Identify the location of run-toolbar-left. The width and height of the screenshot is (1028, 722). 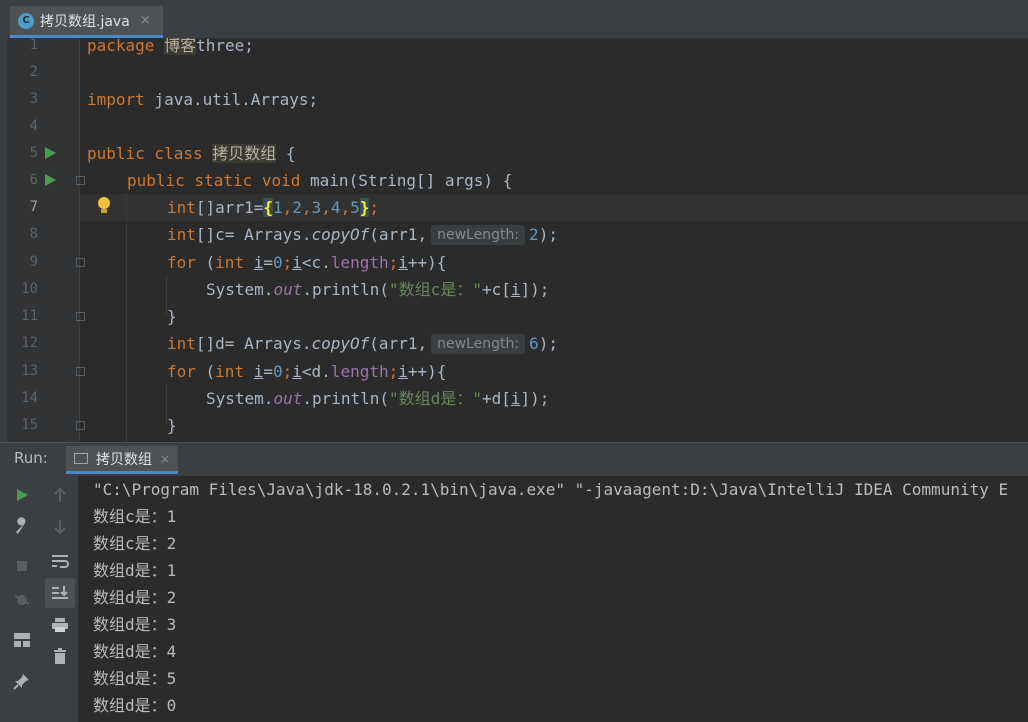
(21, 599).